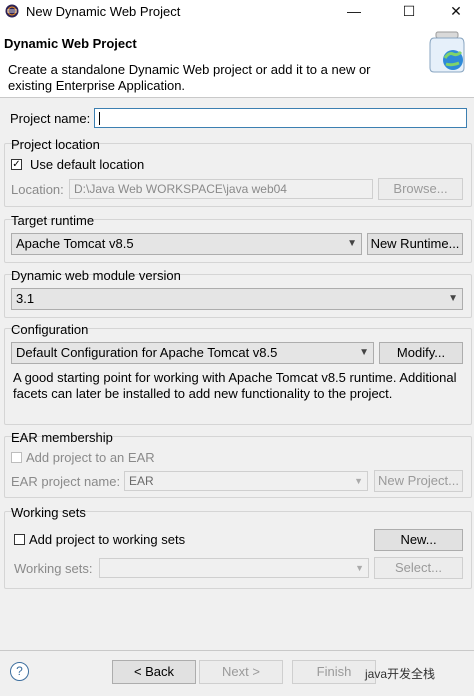 The height and width of the screenshot is (696, 474). Describe the element at coordinates (50, 329) in the screenshot. I see `configuration-label: Configuration` at that location.